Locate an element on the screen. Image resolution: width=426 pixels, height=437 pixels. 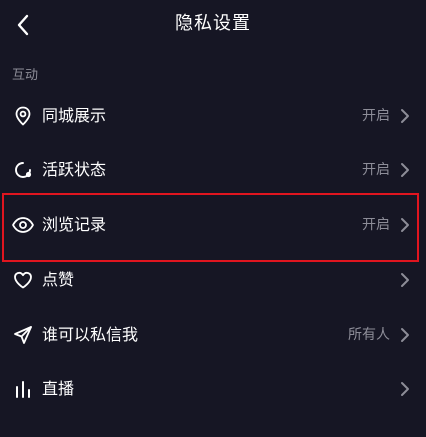
setting-label: 点赞 is located at coordinates (58, 279).